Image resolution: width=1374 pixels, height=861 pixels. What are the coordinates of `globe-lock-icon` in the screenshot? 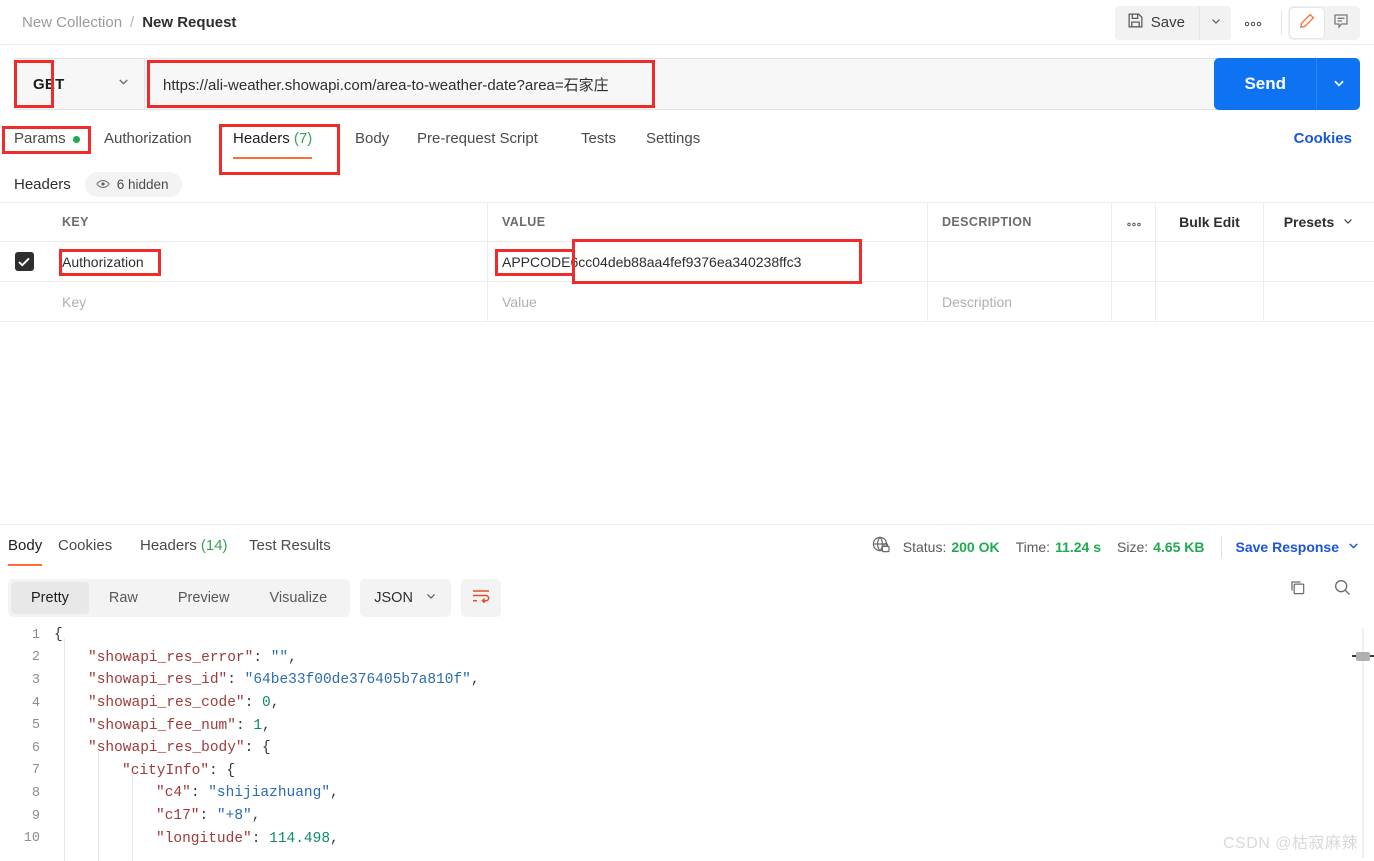 It's located at (881, 546).